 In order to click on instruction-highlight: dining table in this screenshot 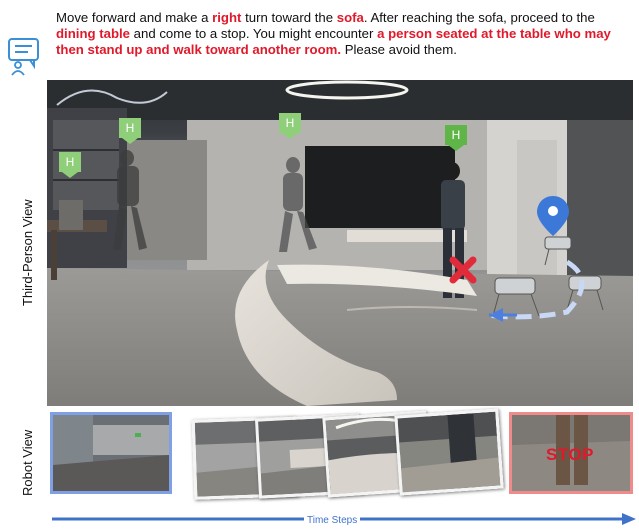, I will do `click(93, 33)`.